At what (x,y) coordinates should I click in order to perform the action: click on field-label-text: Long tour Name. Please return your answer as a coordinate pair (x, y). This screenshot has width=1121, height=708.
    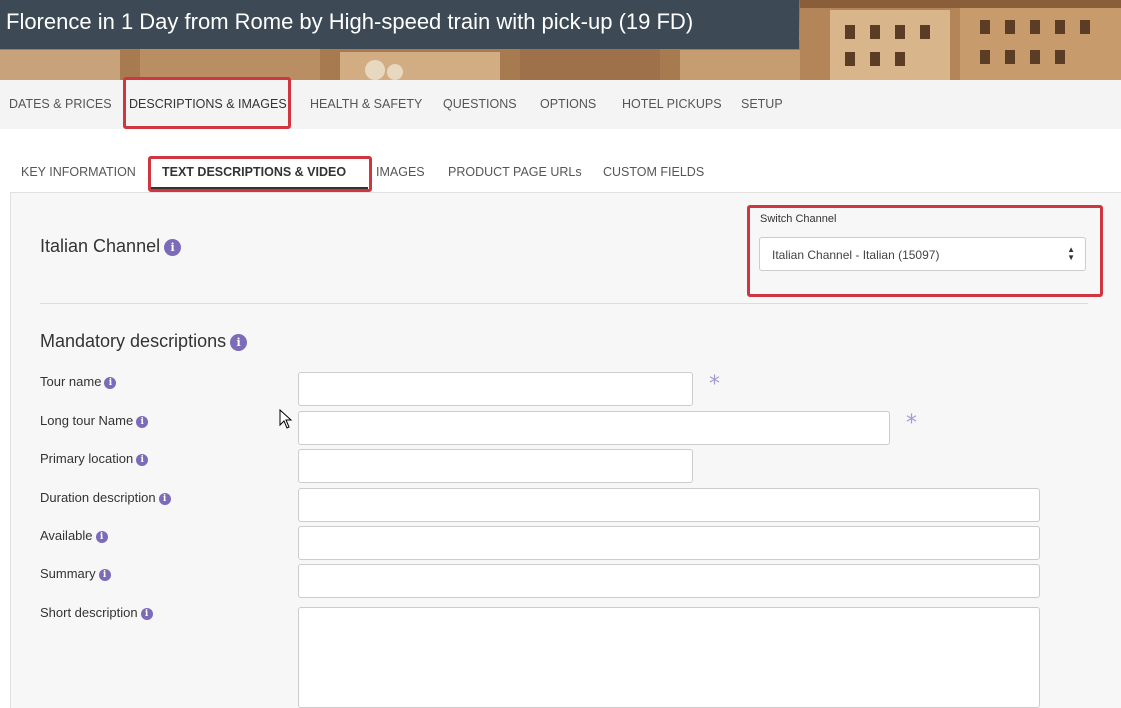
    Looking at the image, I should click on (87, 420).